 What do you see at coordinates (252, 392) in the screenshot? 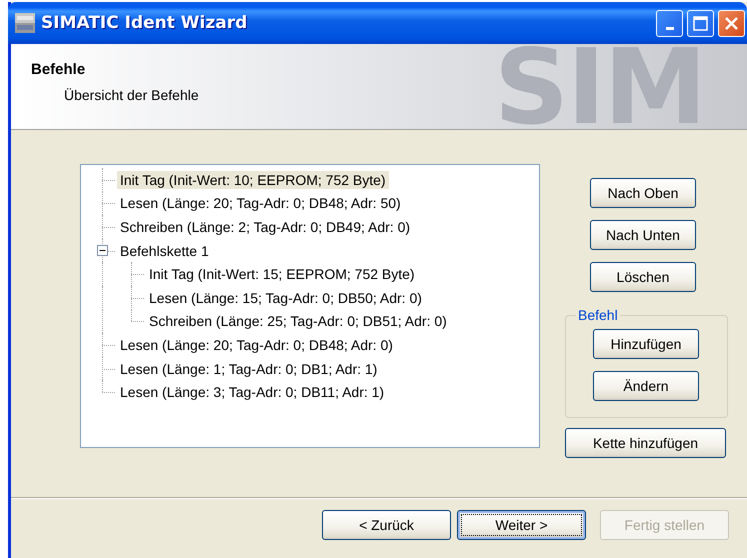
I see `tree-item: Lesen (Länge: 3; Tag-Adr: 0; DB11; Adr: 1)` at bounding box center [252, 392].